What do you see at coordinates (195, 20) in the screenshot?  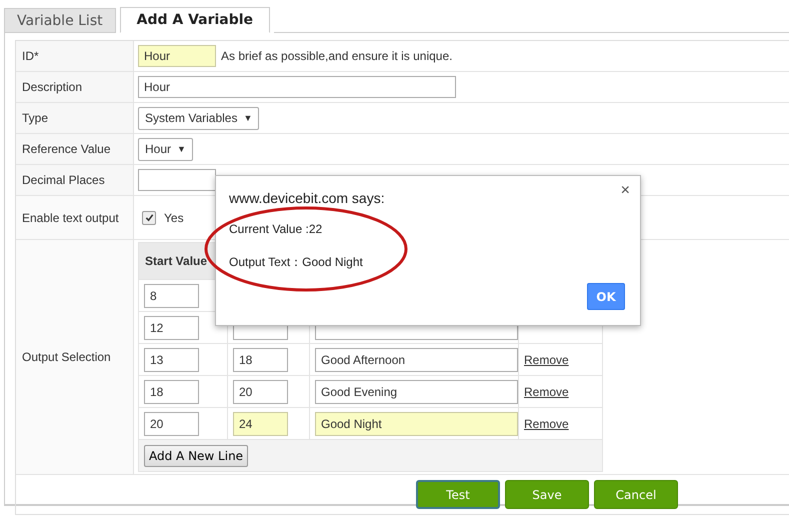 I see `tab: Add A Variable` at bounding box center [195, 20].